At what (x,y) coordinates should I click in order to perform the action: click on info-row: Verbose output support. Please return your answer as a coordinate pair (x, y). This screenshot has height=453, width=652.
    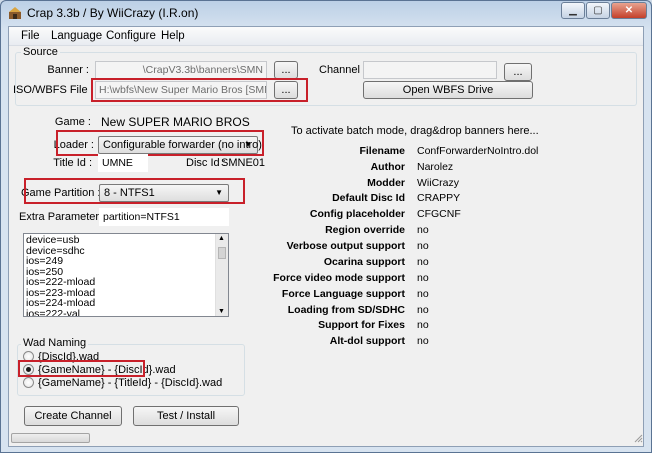
    Looking at the image, I should click on (307, 247).